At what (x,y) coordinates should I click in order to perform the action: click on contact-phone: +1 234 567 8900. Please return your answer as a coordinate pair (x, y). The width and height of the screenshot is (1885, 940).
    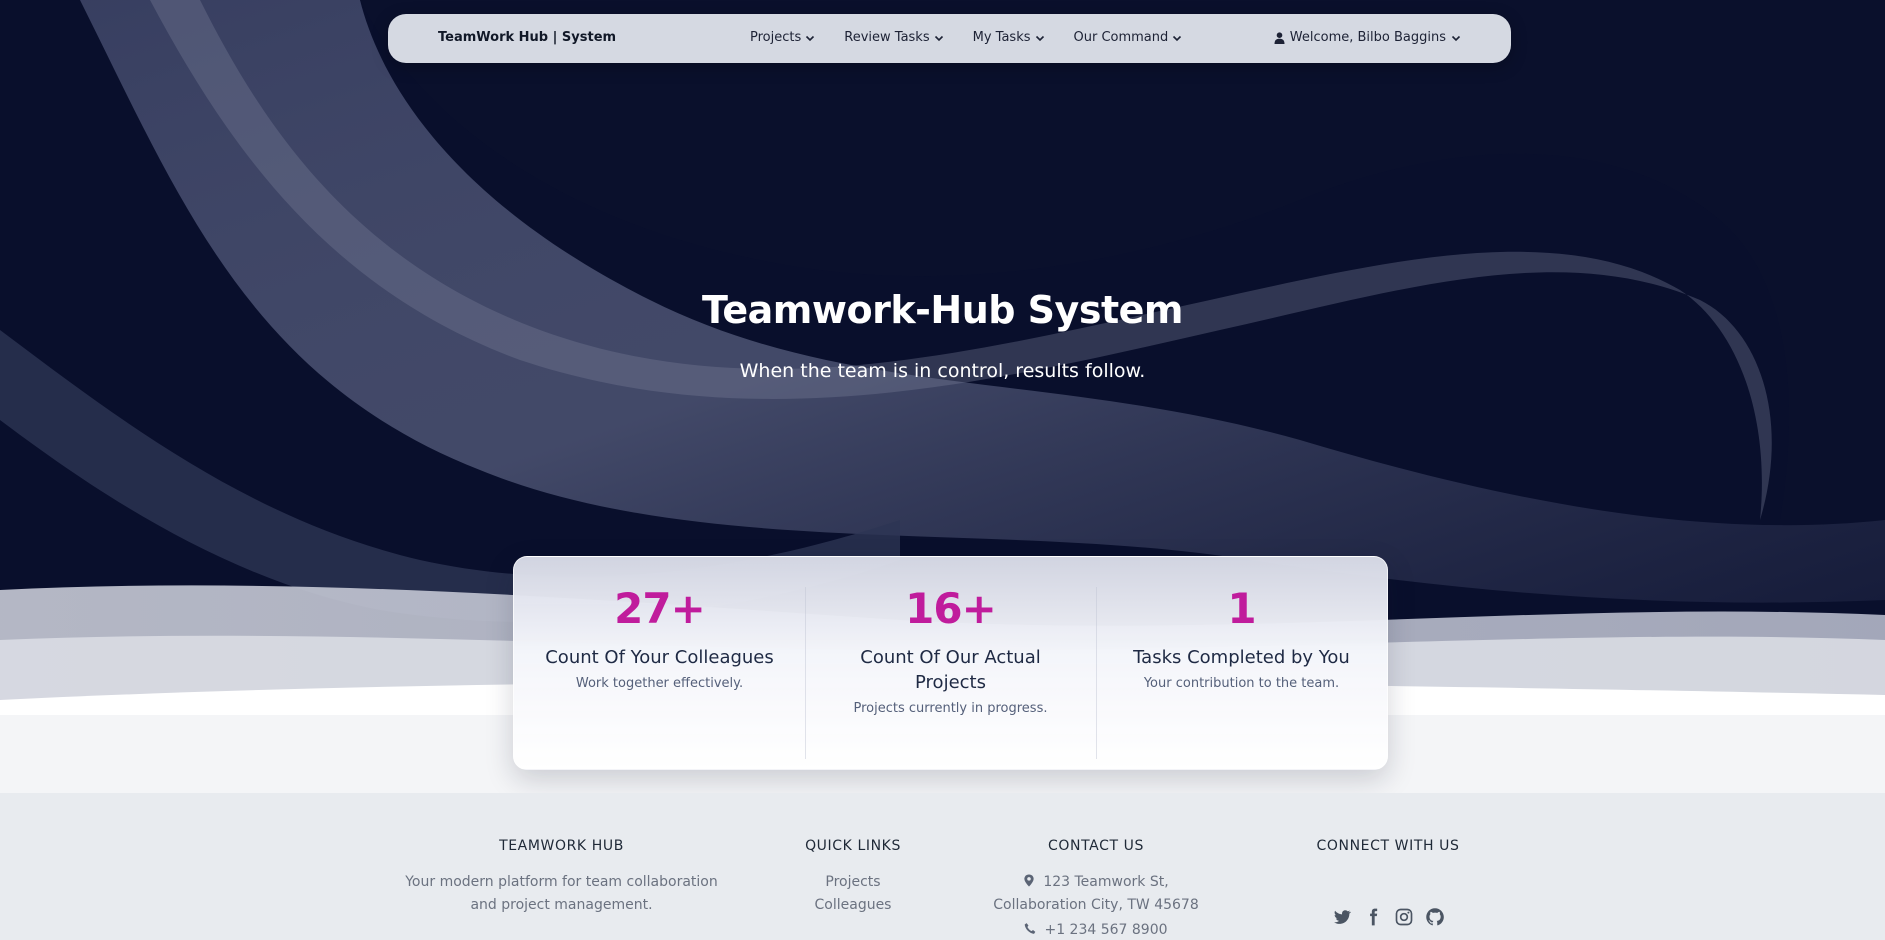
    Looking at the image, I should click on (1105, 930).